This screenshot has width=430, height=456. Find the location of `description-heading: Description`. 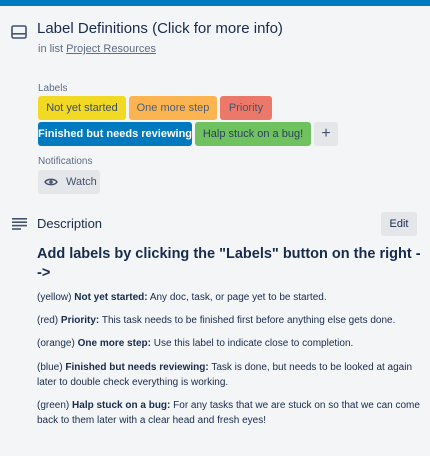

description-heading: Description is located at coordinates (70, 223).